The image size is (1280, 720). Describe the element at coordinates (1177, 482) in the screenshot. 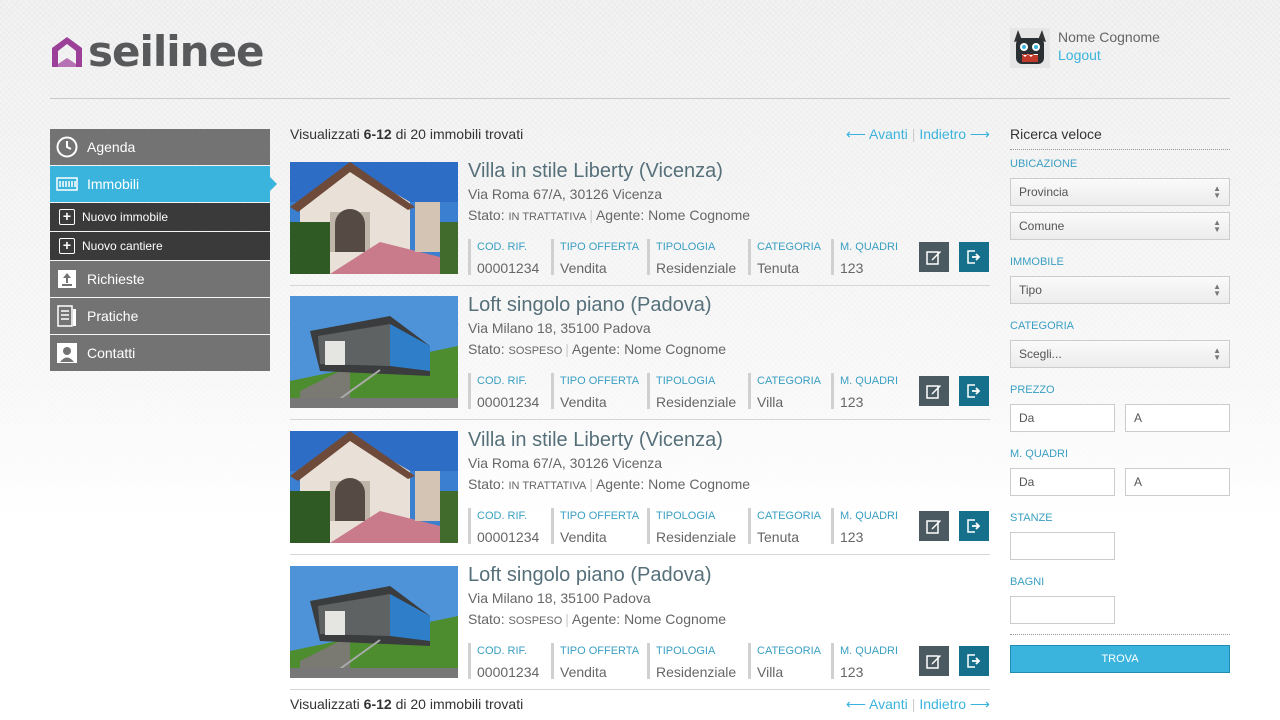

I see `mquadri-a-input: A` at that location.